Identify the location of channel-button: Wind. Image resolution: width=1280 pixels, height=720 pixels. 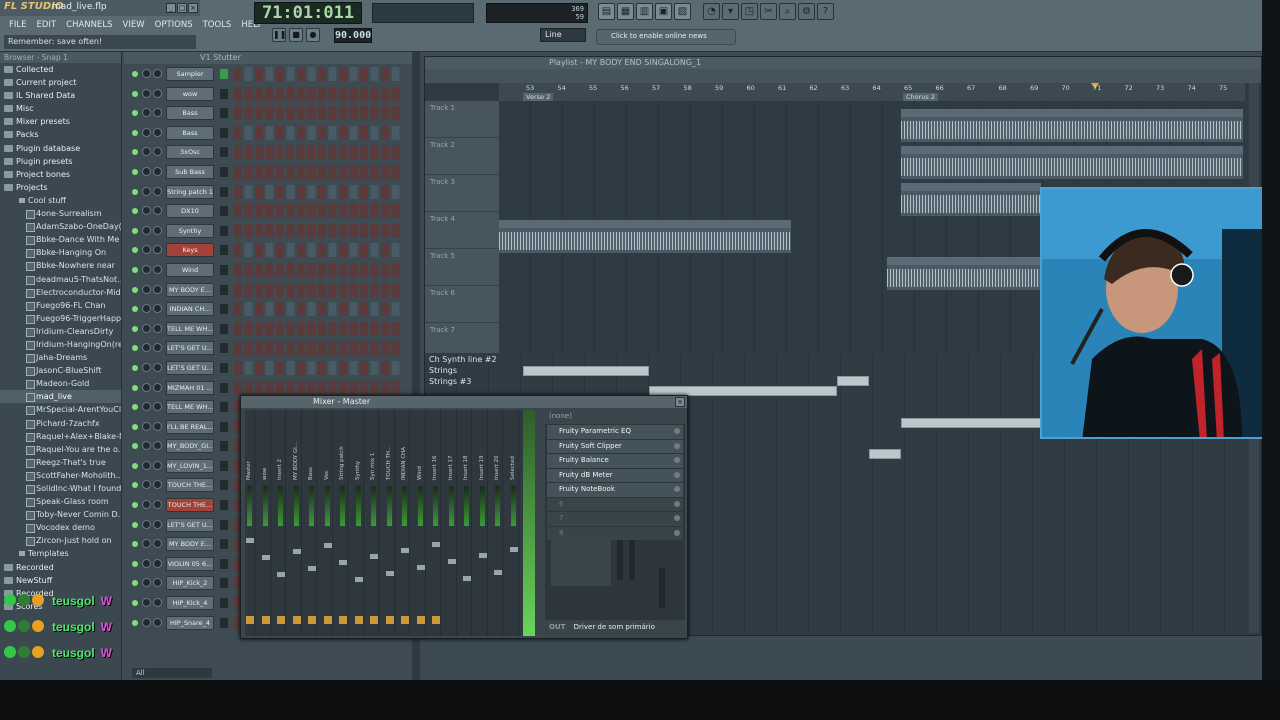
(190, 269).